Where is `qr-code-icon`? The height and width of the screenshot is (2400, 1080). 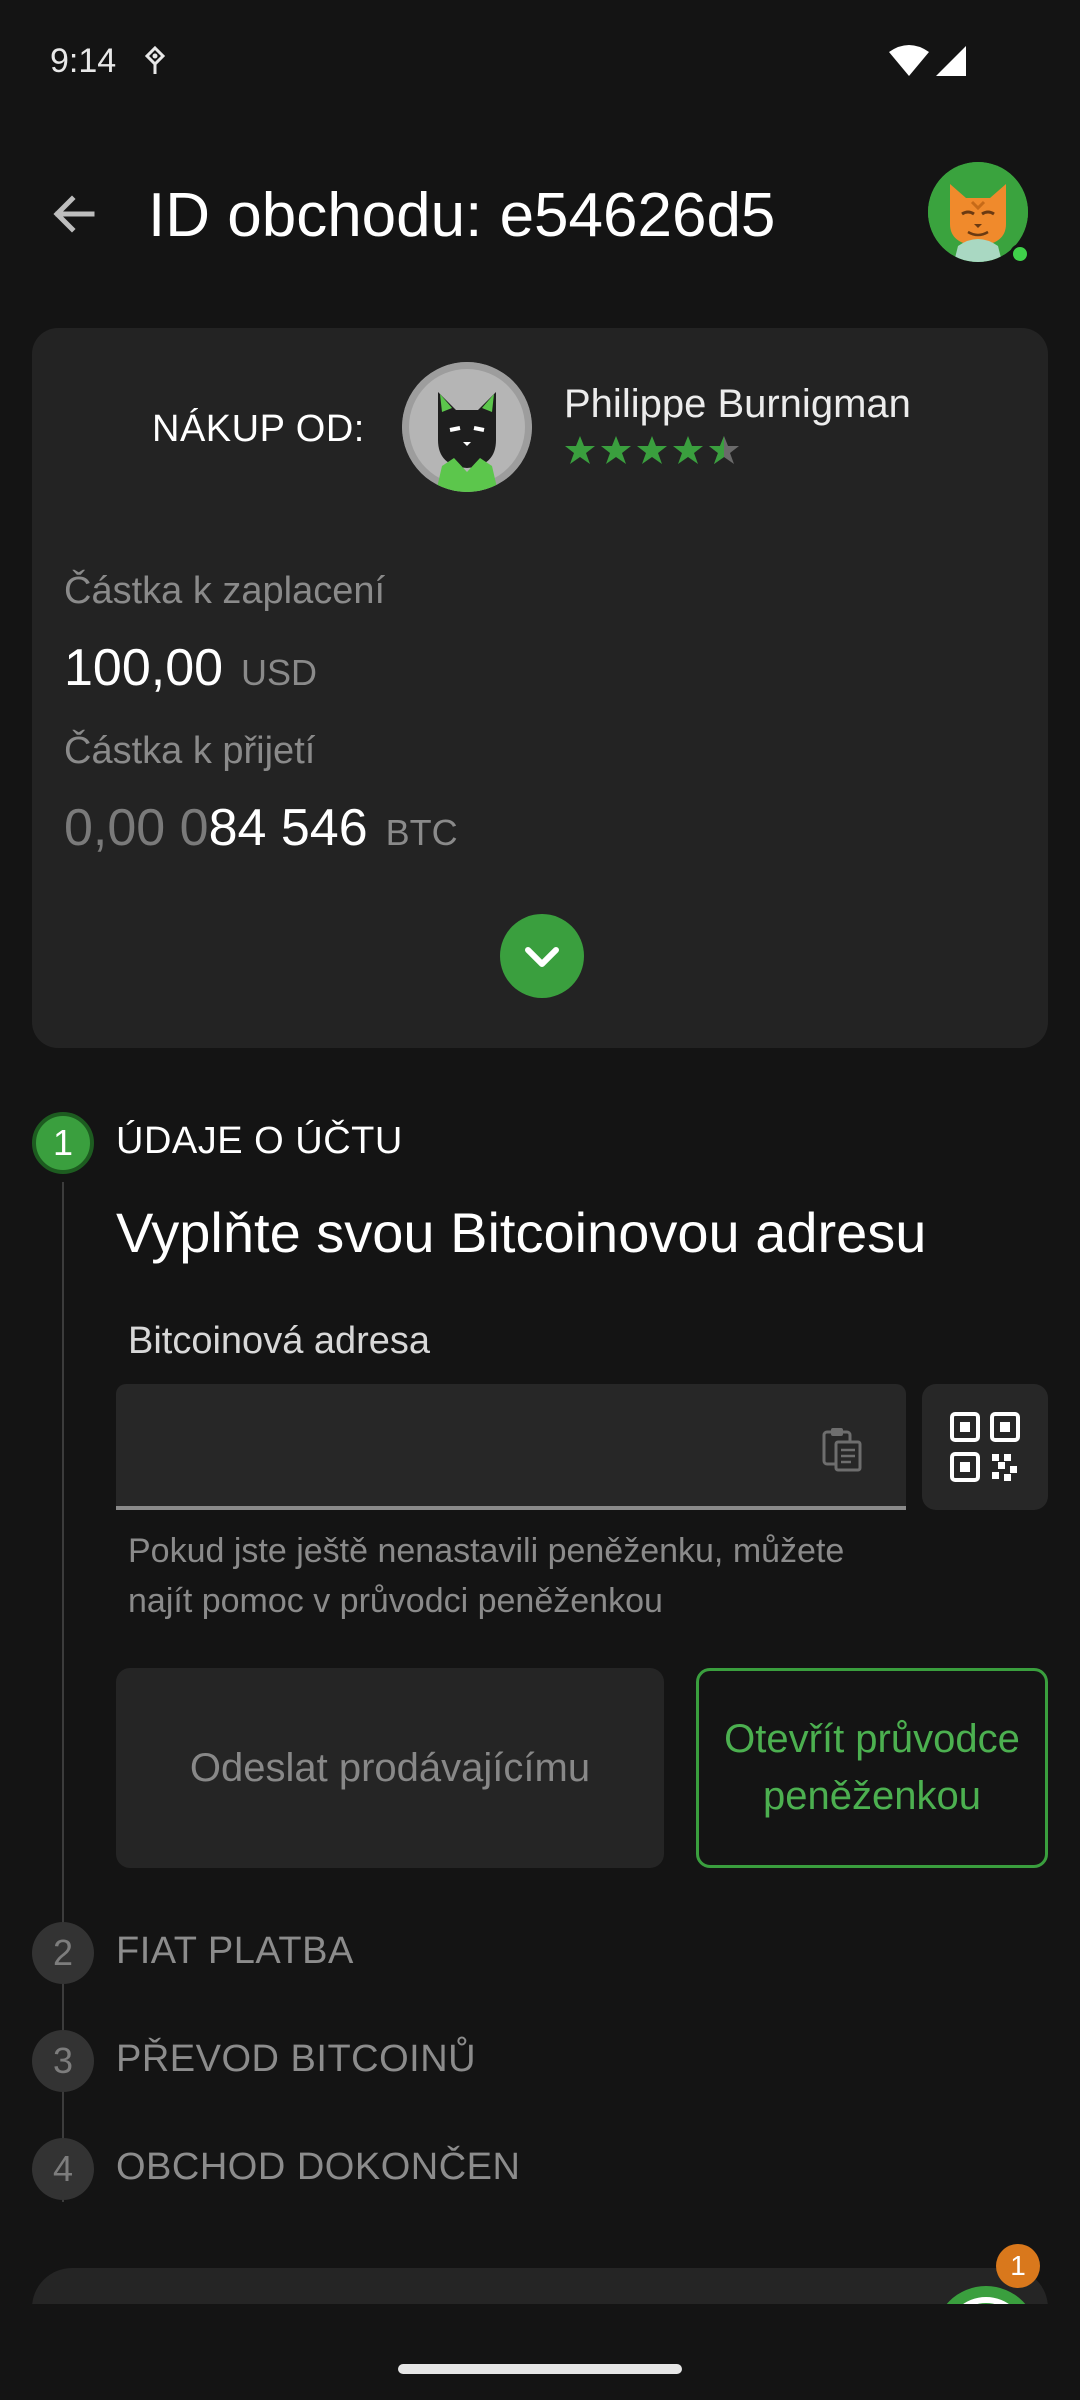 qr-code-icon is located at coordinates (985, 1447).